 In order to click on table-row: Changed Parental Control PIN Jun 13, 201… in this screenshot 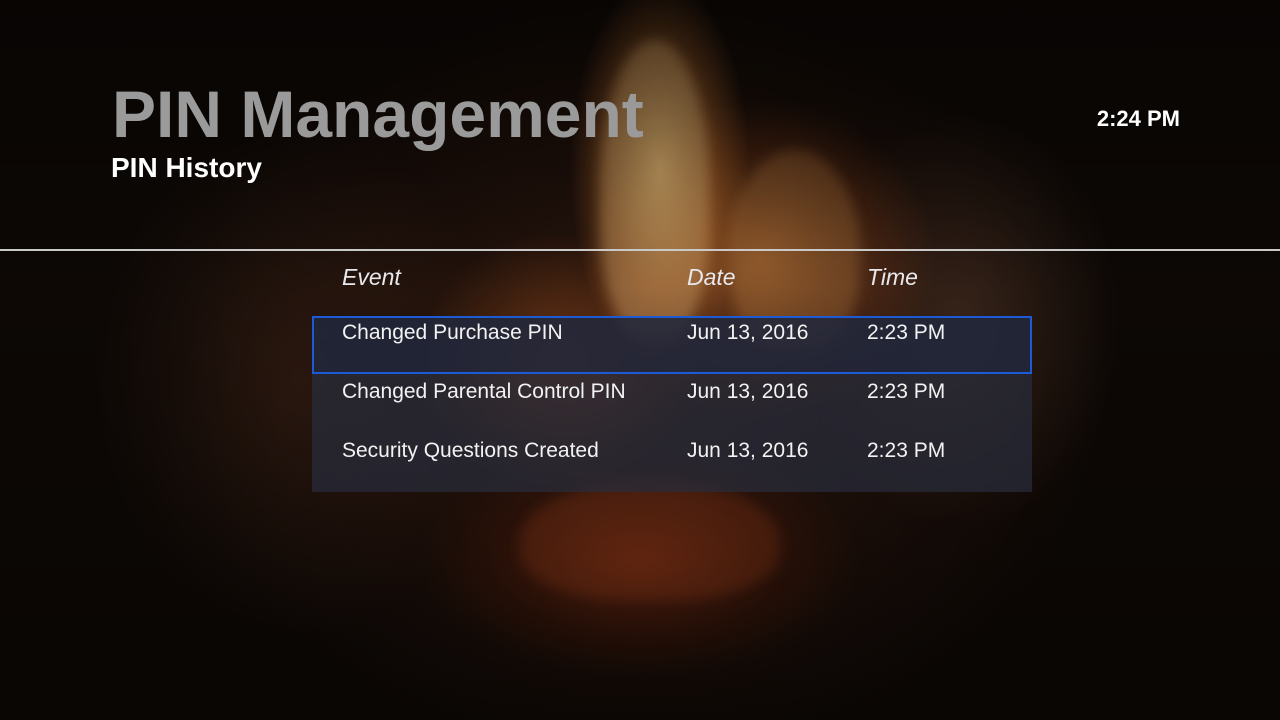, I will do `click(672, 404)`.